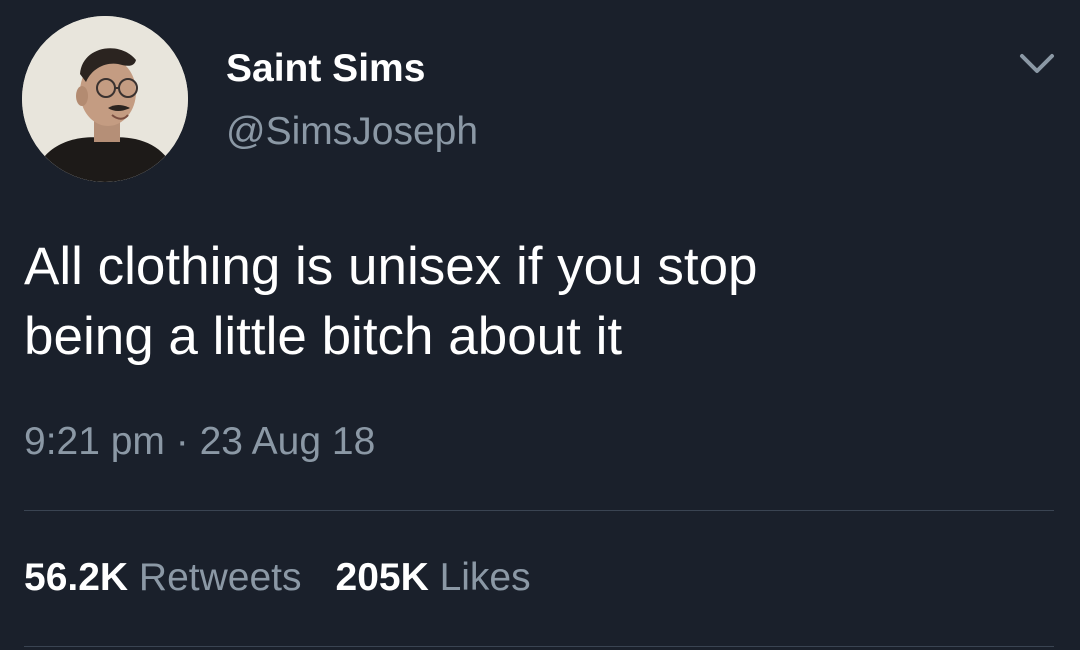 Image resolution: width=1080 pixels, height=650 pixels. Describe the element at coordinates (382, 577) in the screenshot. I see `likes-count: 205K` at that location.